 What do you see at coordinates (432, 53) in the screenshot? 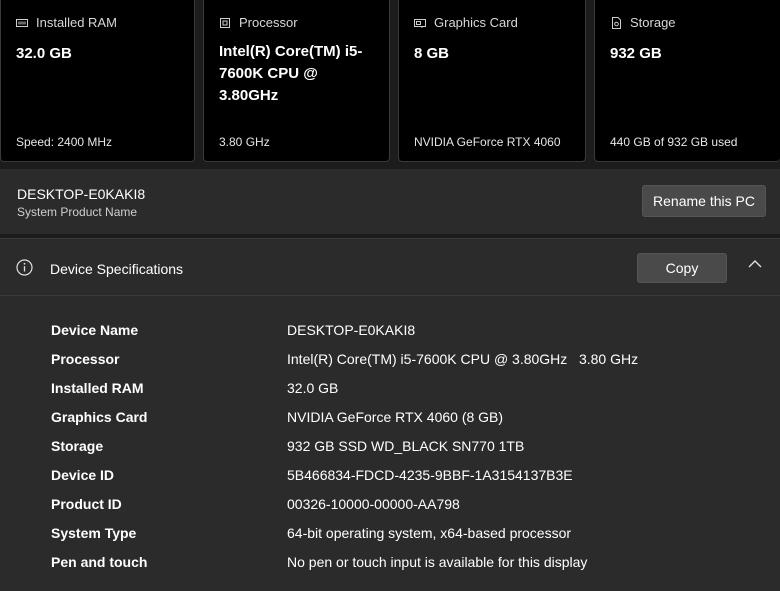
I see `card-value: 8 GB` at bounding box center [432, 53].